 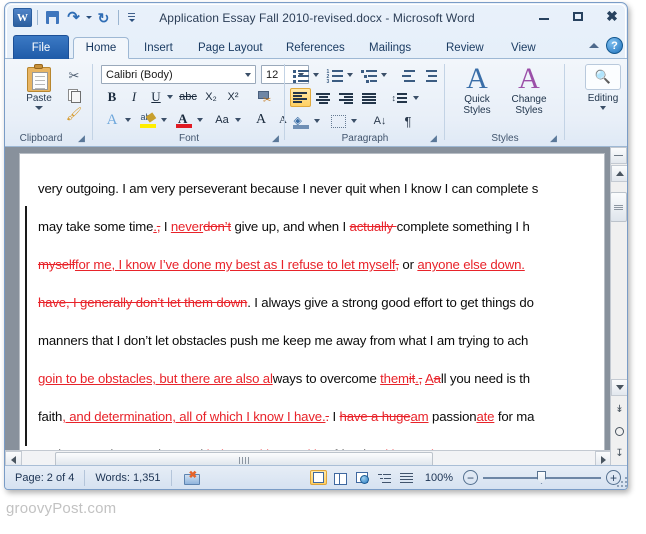 What do you see at coordinates (317, 121) in the screenshot?
I see `shading-dropdown-icon` at bounding box center [317, 121].